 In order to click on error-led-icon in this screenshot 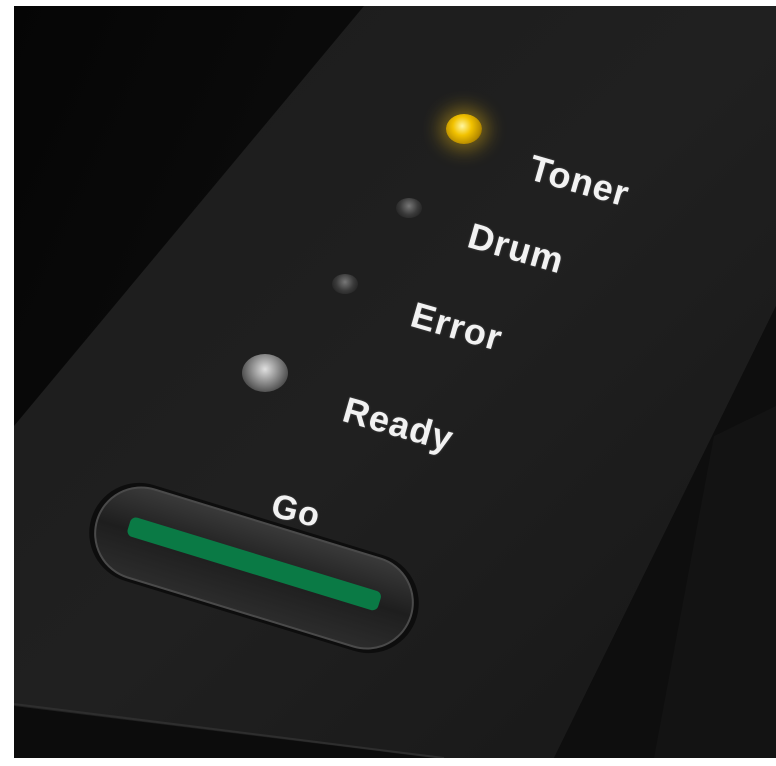, I will do `click(345, 284)`.